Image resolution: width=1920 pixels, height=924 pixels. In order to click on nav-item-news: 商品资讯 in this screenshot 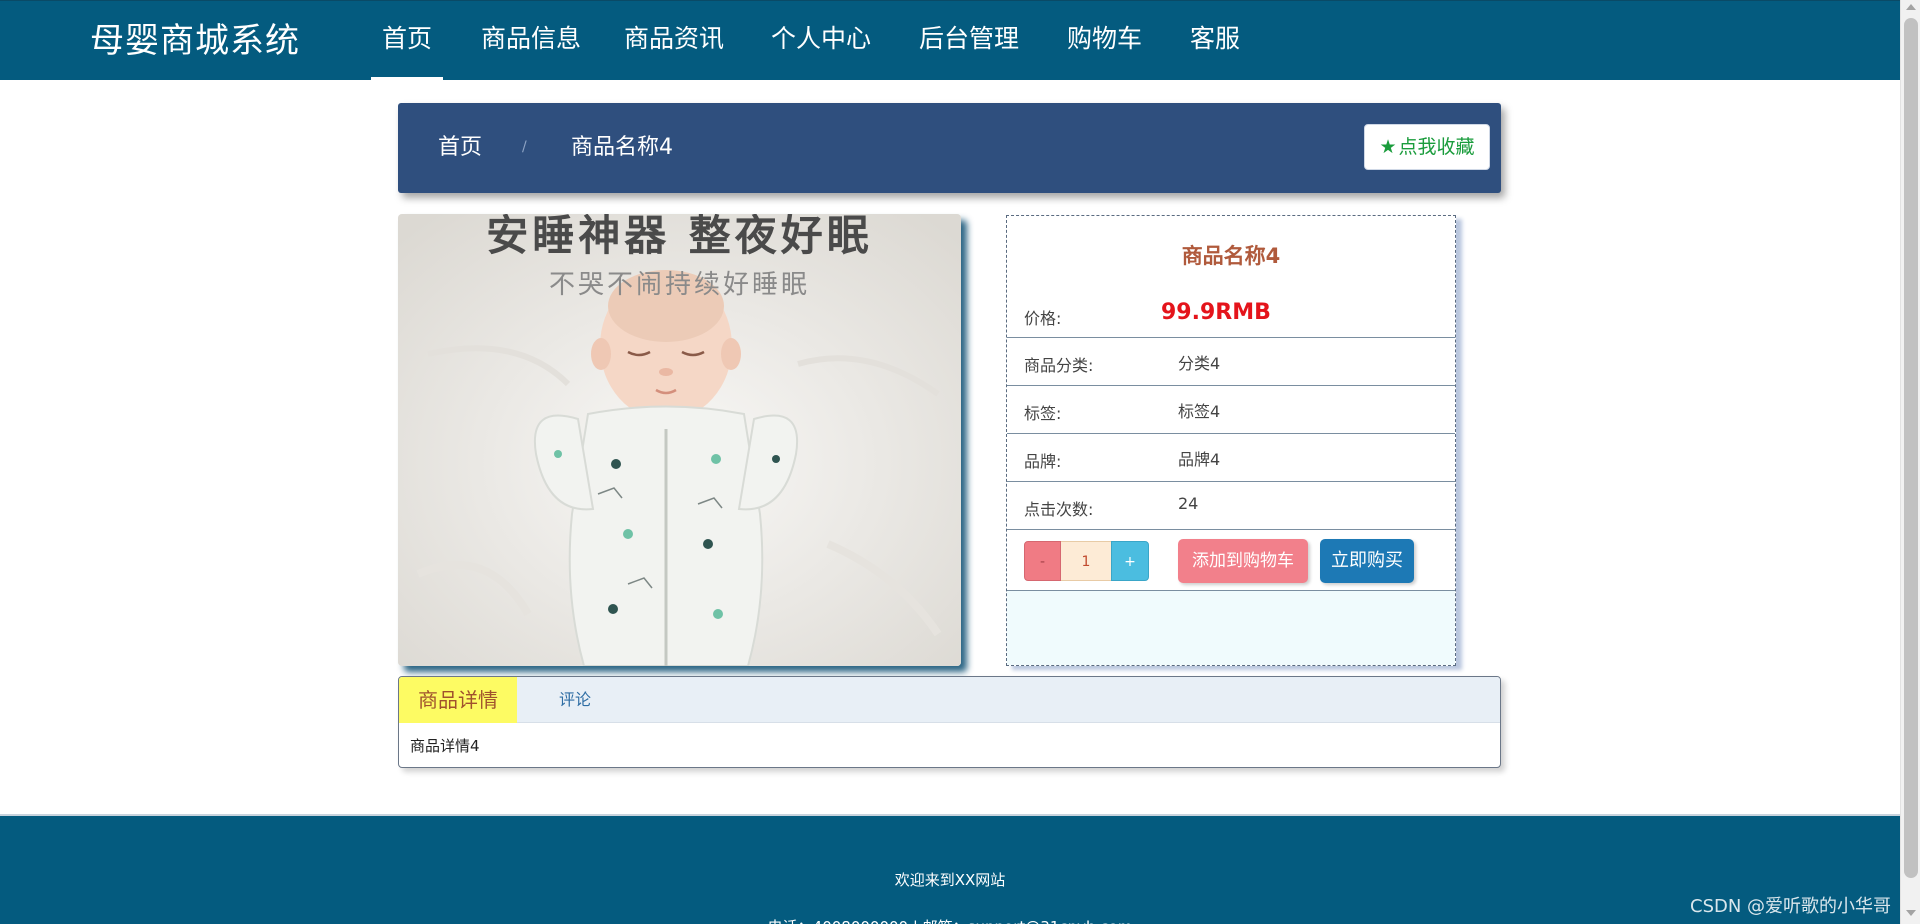, I will do `click(674, 39)`.